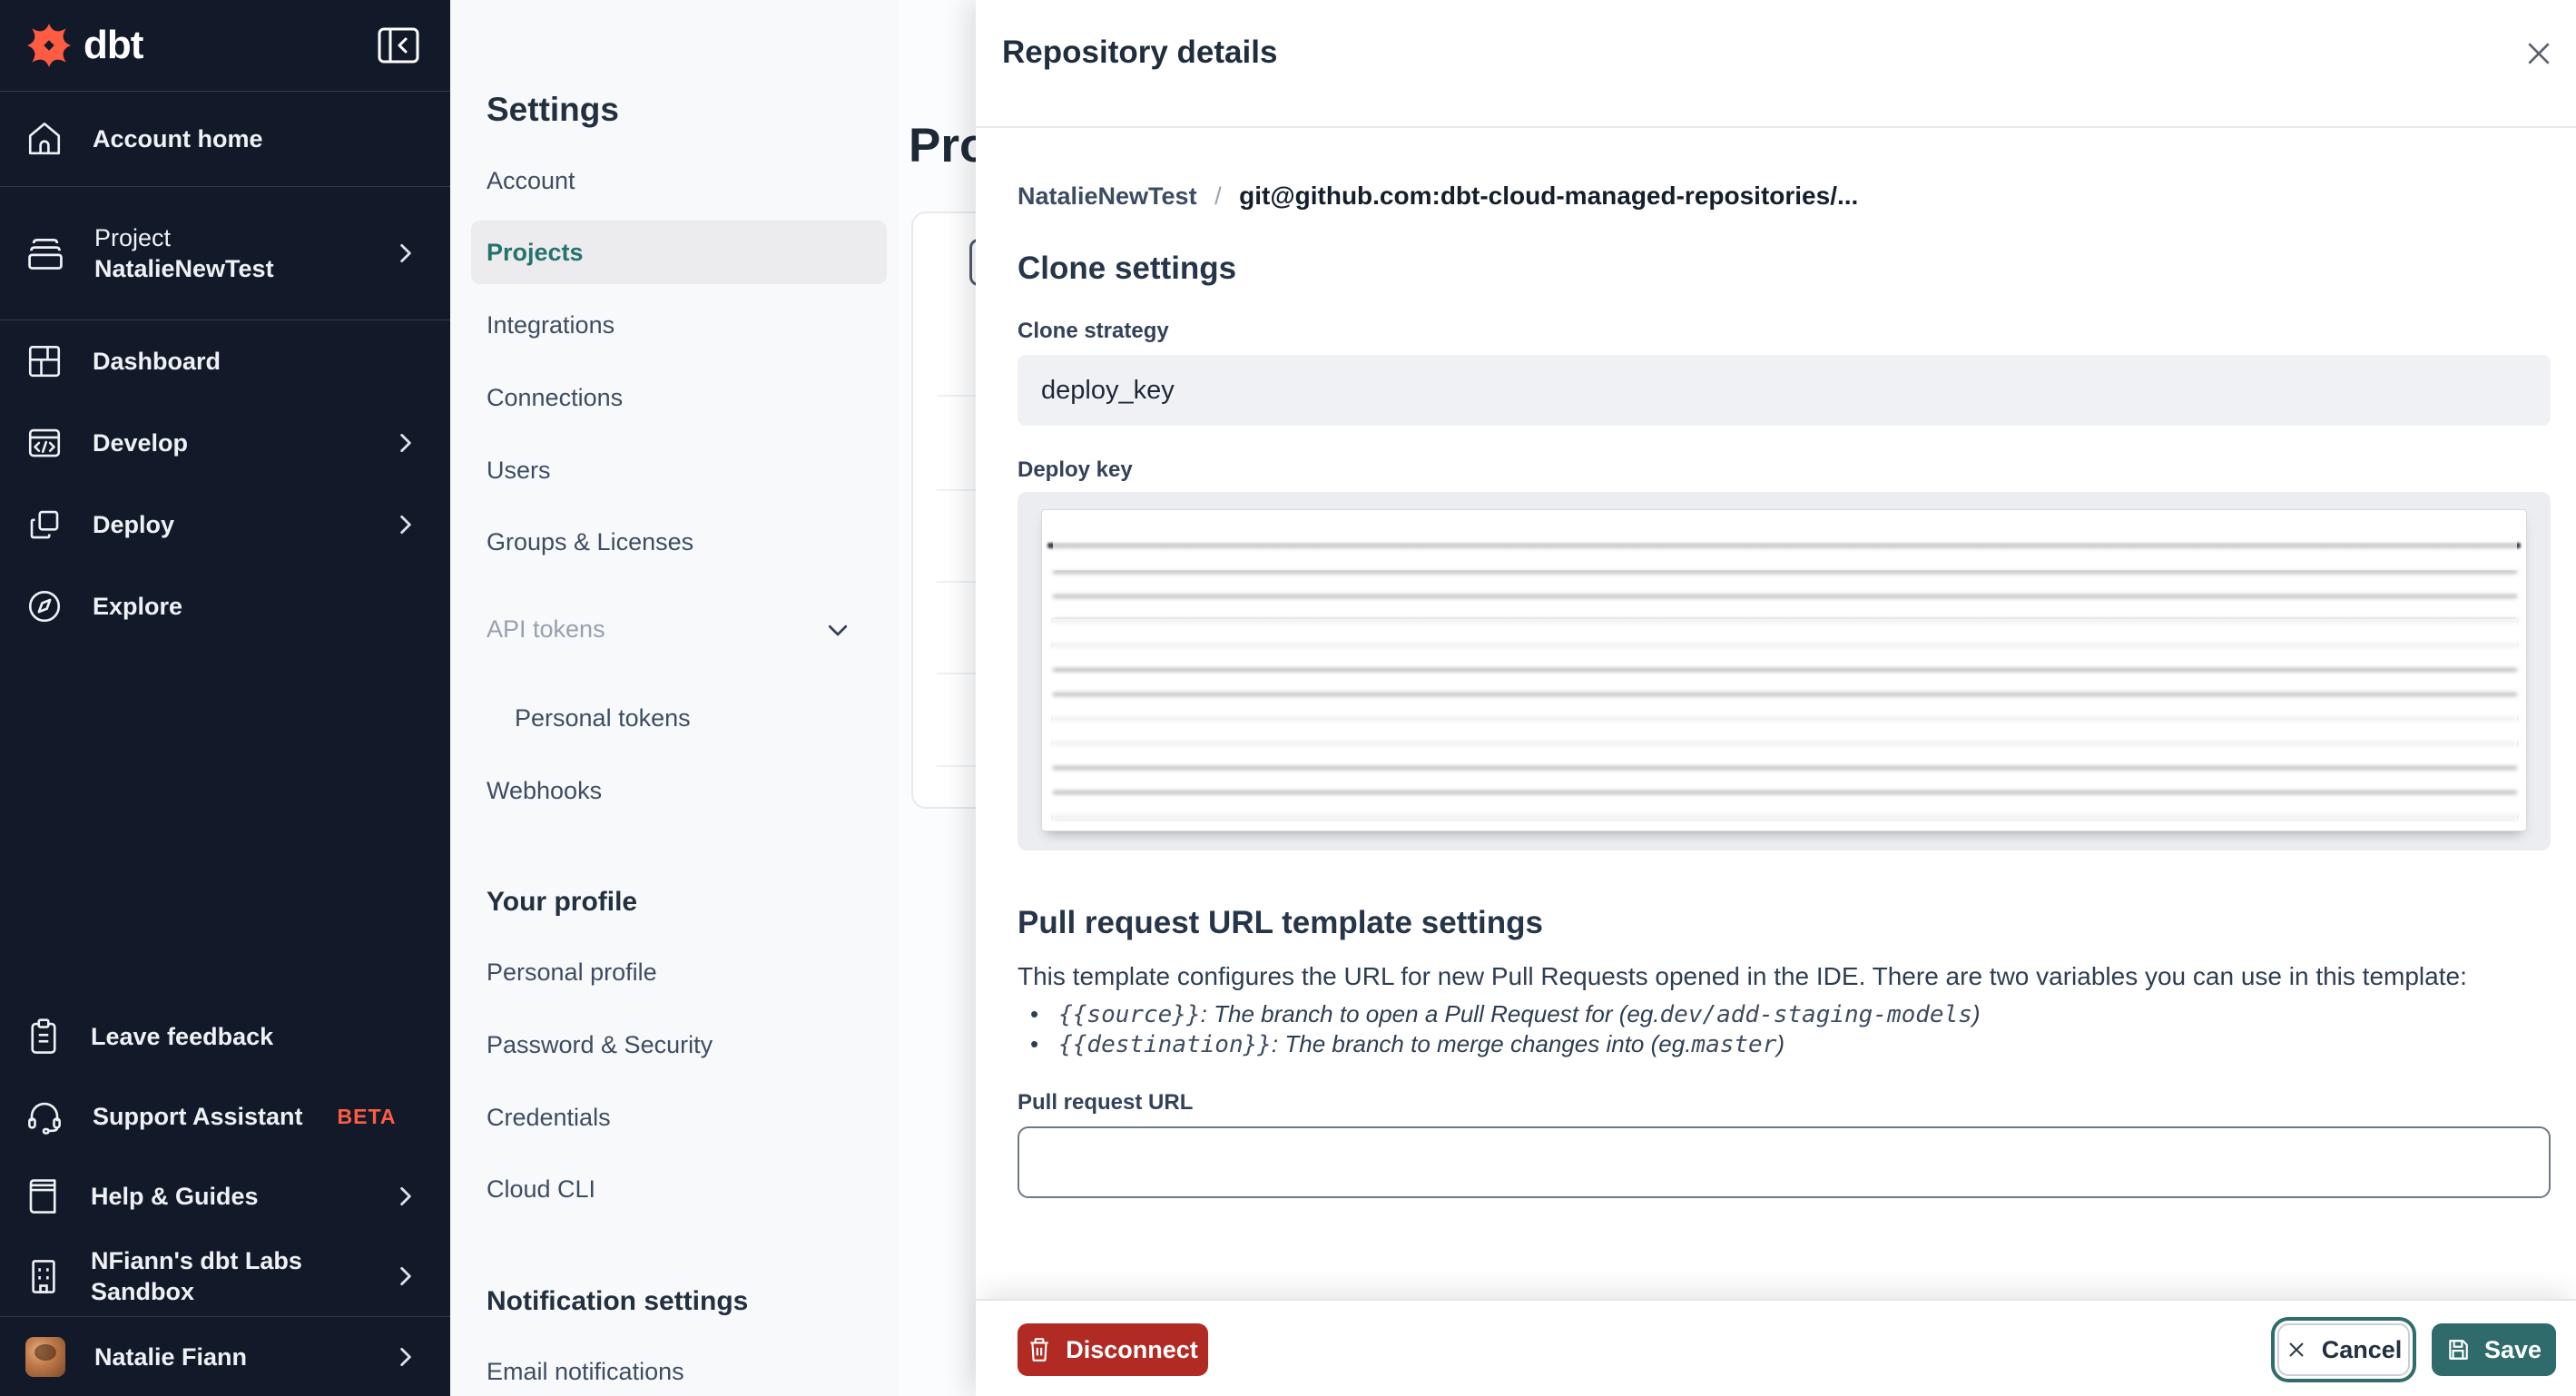  What do you see at coordinates (171, 1356) in the screenshot?
I see `user-name: Natalie Fiann` at bounding box center [171, 1356].